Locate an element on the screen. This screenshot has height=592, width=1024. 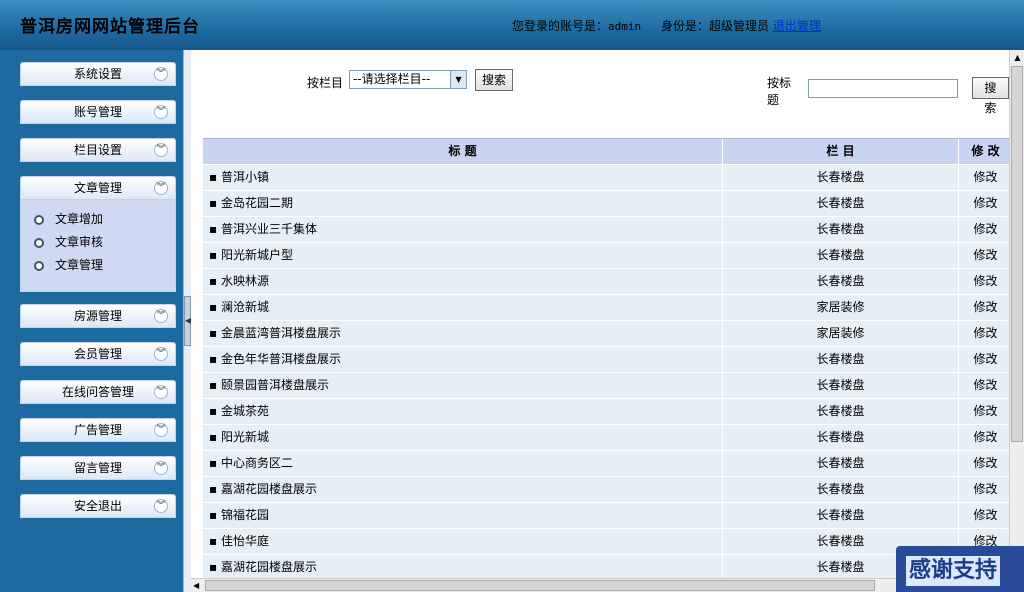
article-title-cell: ▪ 金晨蓝湾普洱楼盘展示 is located at coordinates (463, 333).